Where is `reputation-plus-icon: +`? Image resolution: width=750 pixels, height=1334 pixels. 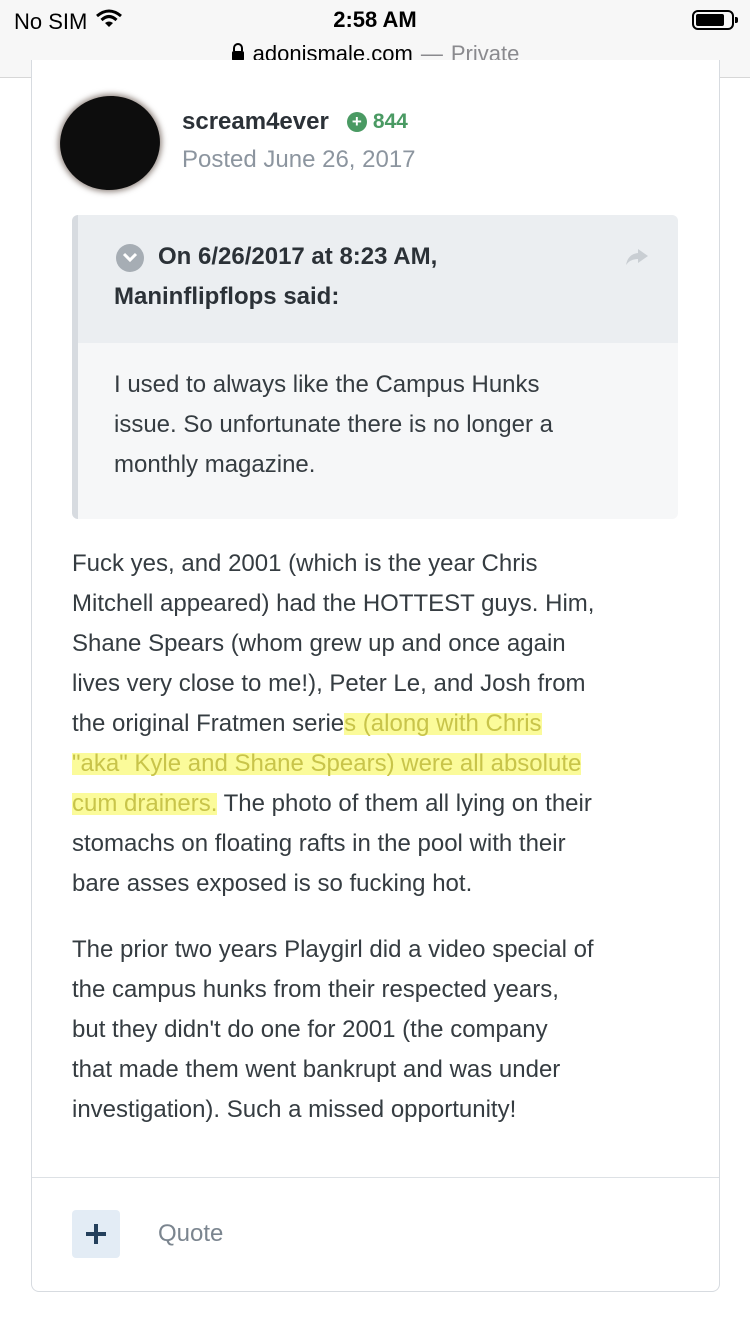 reputation-plus-icon: + is located at coordinates (356, 122).